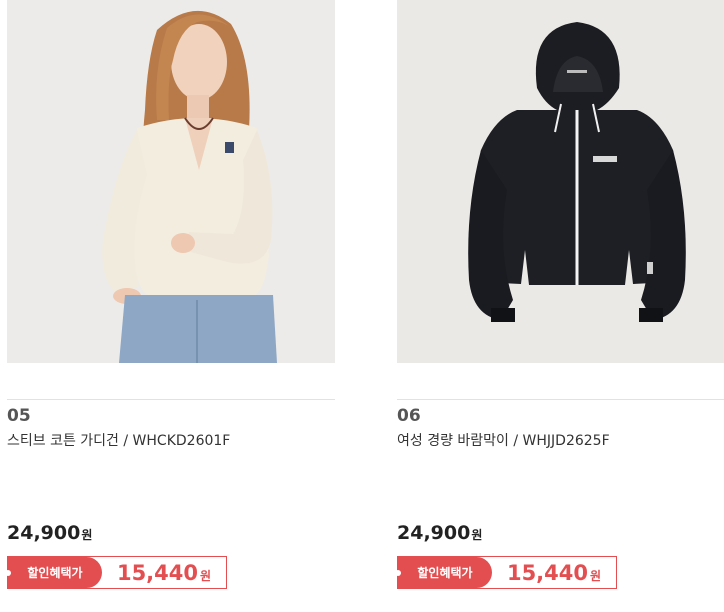  What do you see at coordinates (19, 416) in the screenshot?
I see `product-number: 05` at bounding box center [19, 416].